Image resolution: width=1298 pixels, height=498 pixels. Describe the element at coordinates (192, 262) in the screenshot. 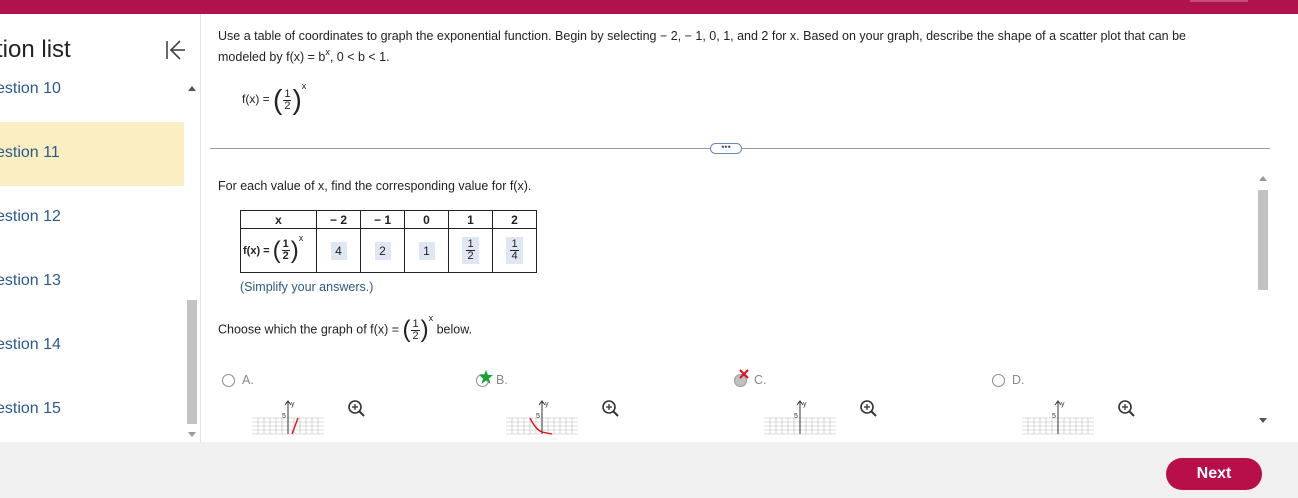

I see `sidebar-scrollbar` at that location.